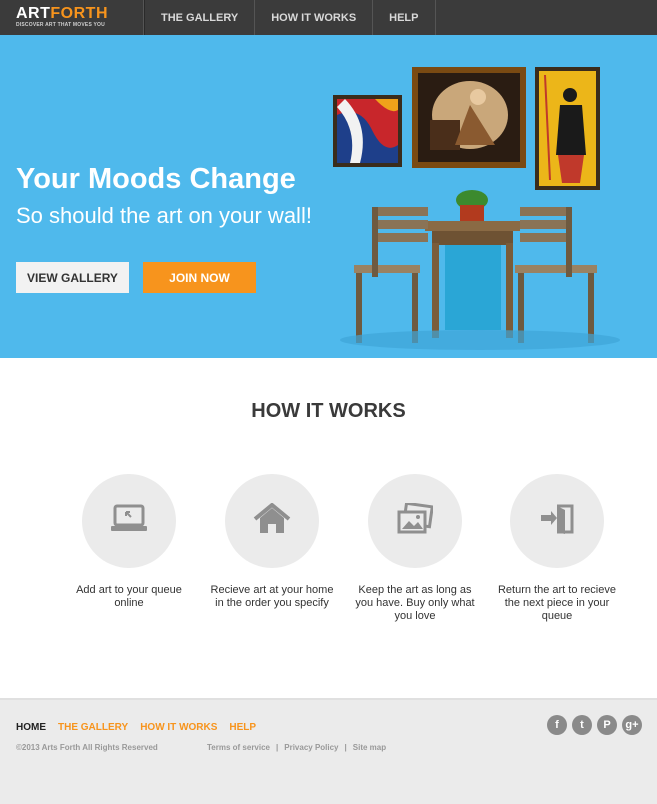  What do you see at coordinates (582, 725) in the screenshot?
I see `twitter-icon: t` at bounding box center [582, 725].